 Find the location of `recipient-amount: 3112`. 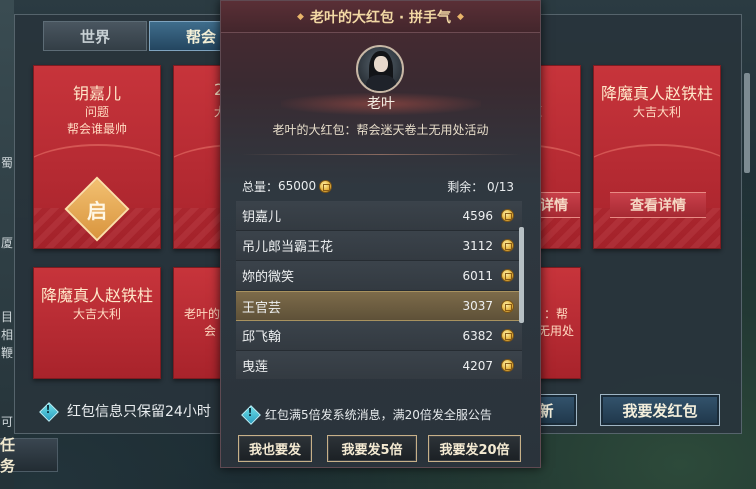

recipient-amount: 3112 is located at coordinates (477, 245).